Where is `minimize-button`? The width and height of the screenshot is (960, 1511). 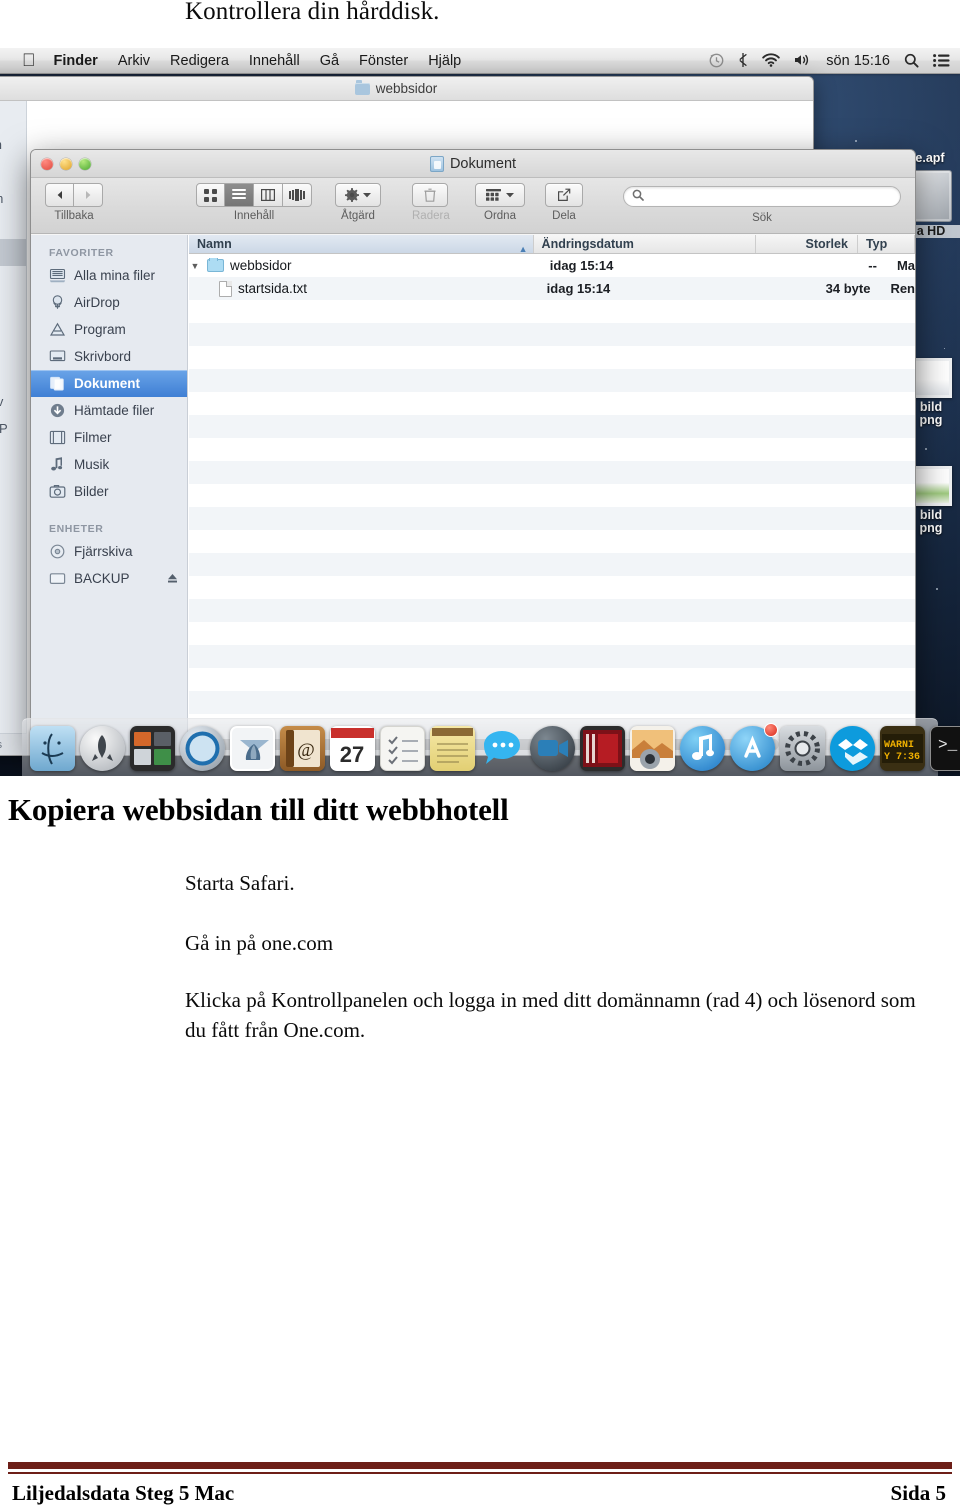
minimize-button is located at coordinates (66, 164).